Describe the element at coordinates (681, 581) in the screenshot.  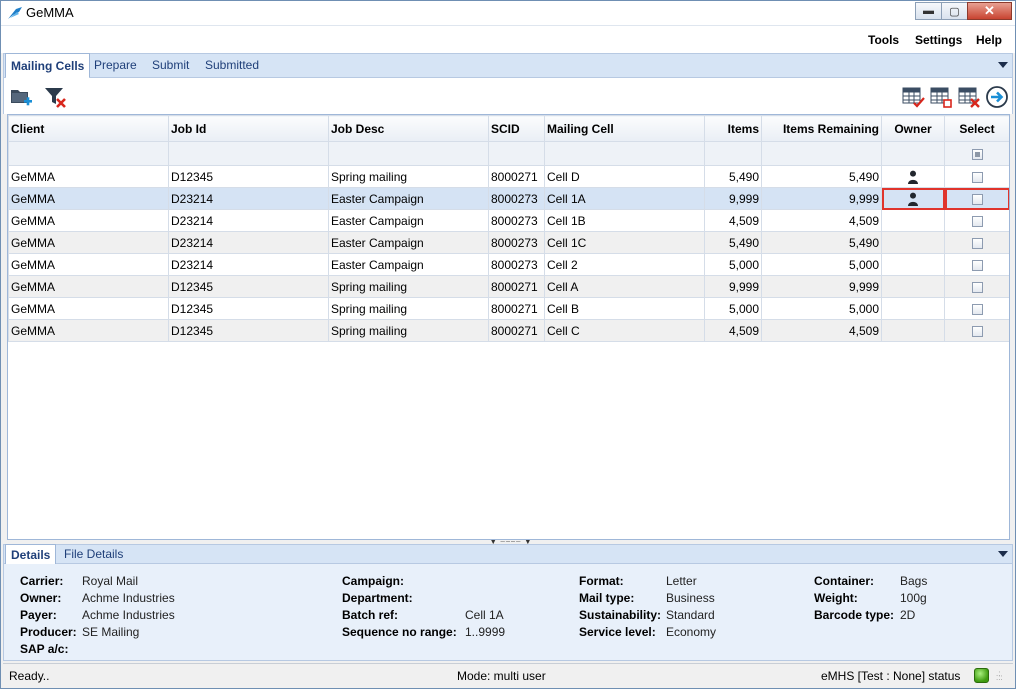
I see `format-value: Letter` at that location.